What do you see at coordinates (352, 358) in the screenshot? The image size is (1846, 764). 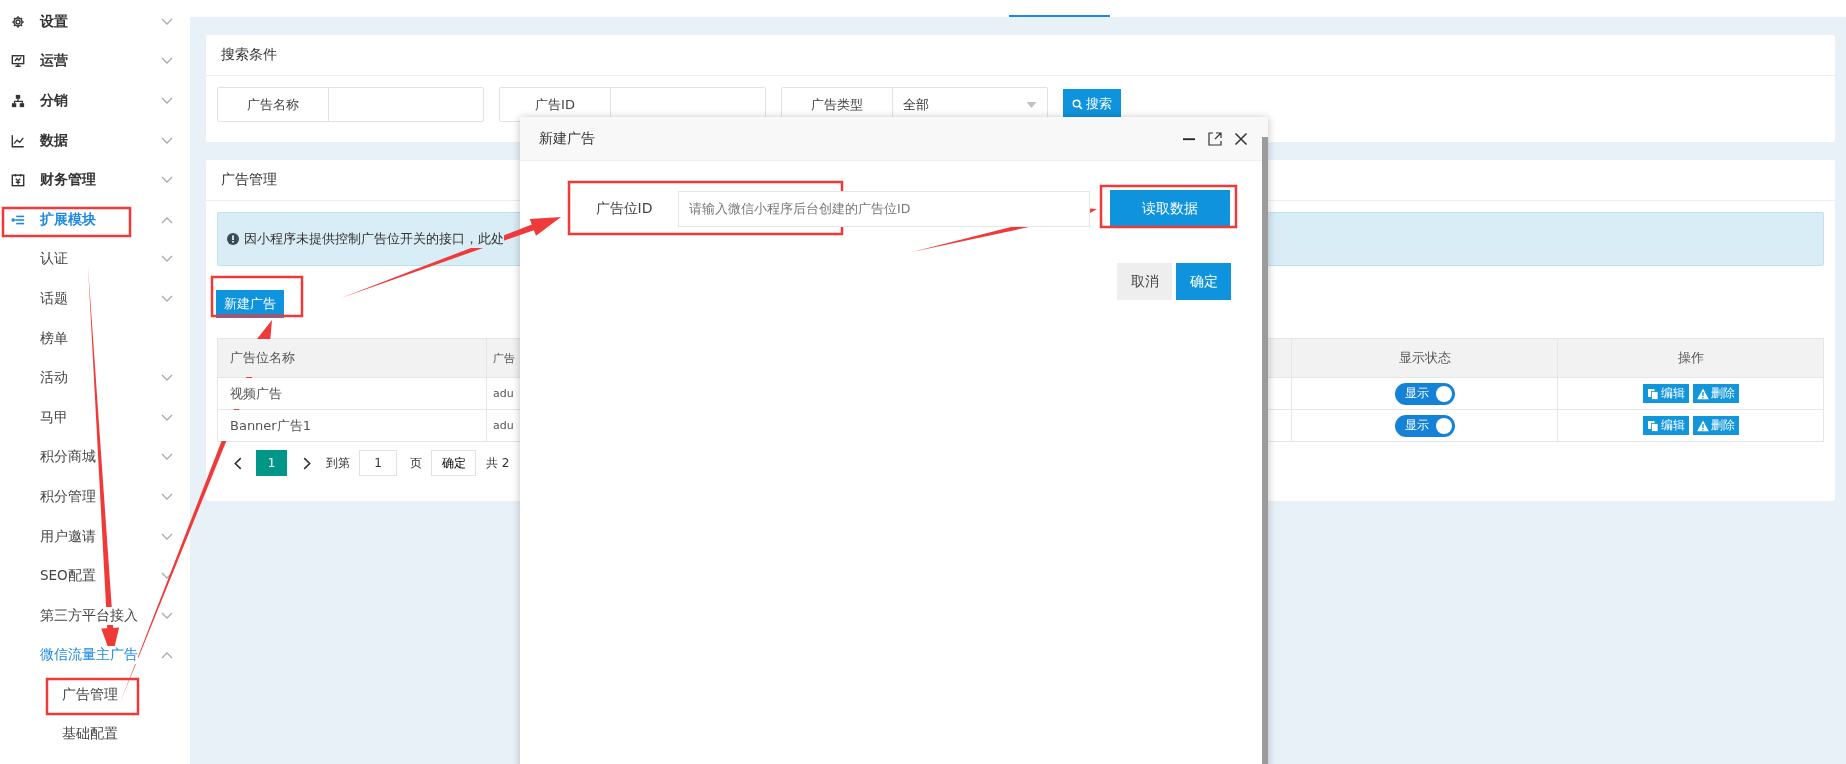 I see `column-header: 广告位名称` at bounding box center [352, 358].